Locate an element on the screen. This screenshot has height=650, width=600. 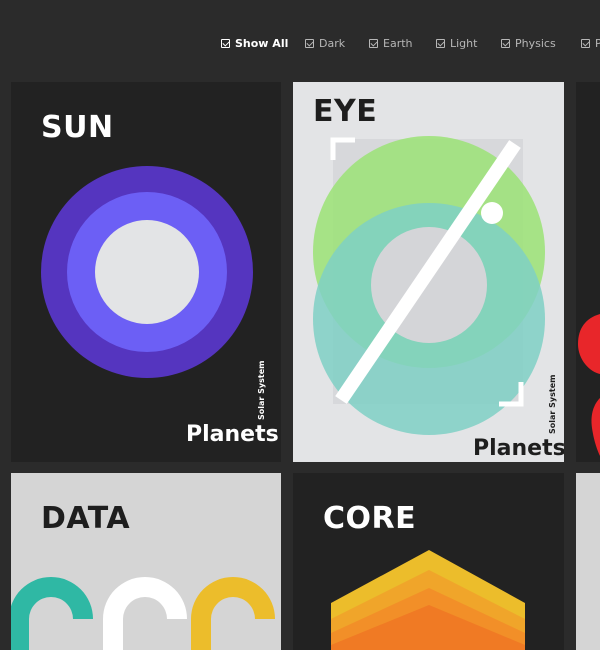
filter-p: P is located at coordinates (590, 43).